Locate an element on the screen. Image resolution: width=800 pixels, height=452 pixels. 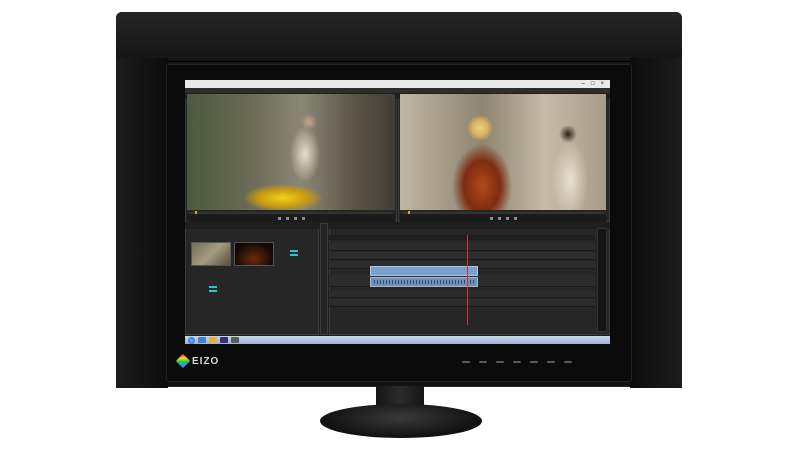
stand-base is located at coordinates (401, 421).